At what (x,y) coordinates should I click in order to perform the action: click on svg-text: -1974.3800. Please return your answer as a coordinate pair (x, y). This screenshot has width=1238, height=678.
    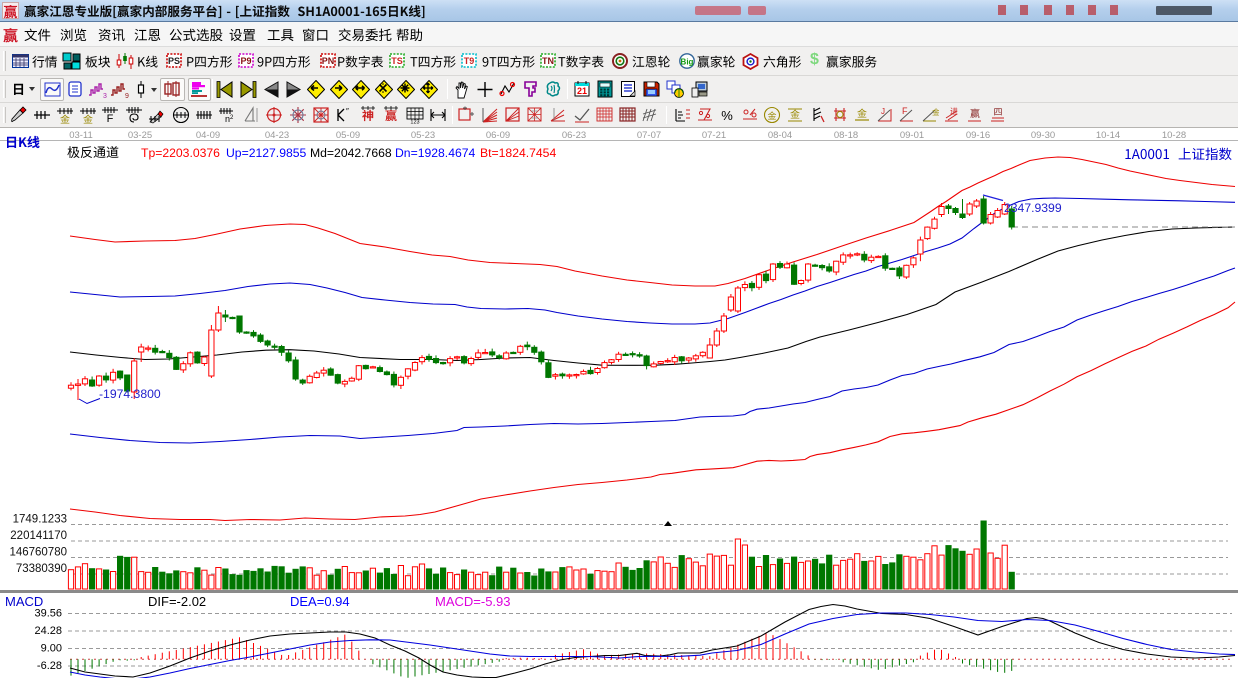
    Looking at the image, I should click on (130, 394).